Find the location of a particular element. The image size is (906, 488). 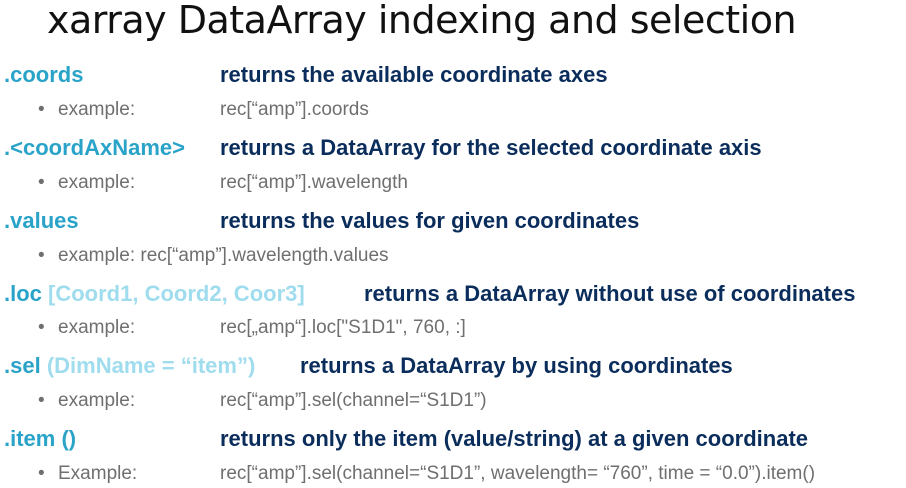

item-values-description: returns the values for given coordinates is located at coordinates (430, 220).